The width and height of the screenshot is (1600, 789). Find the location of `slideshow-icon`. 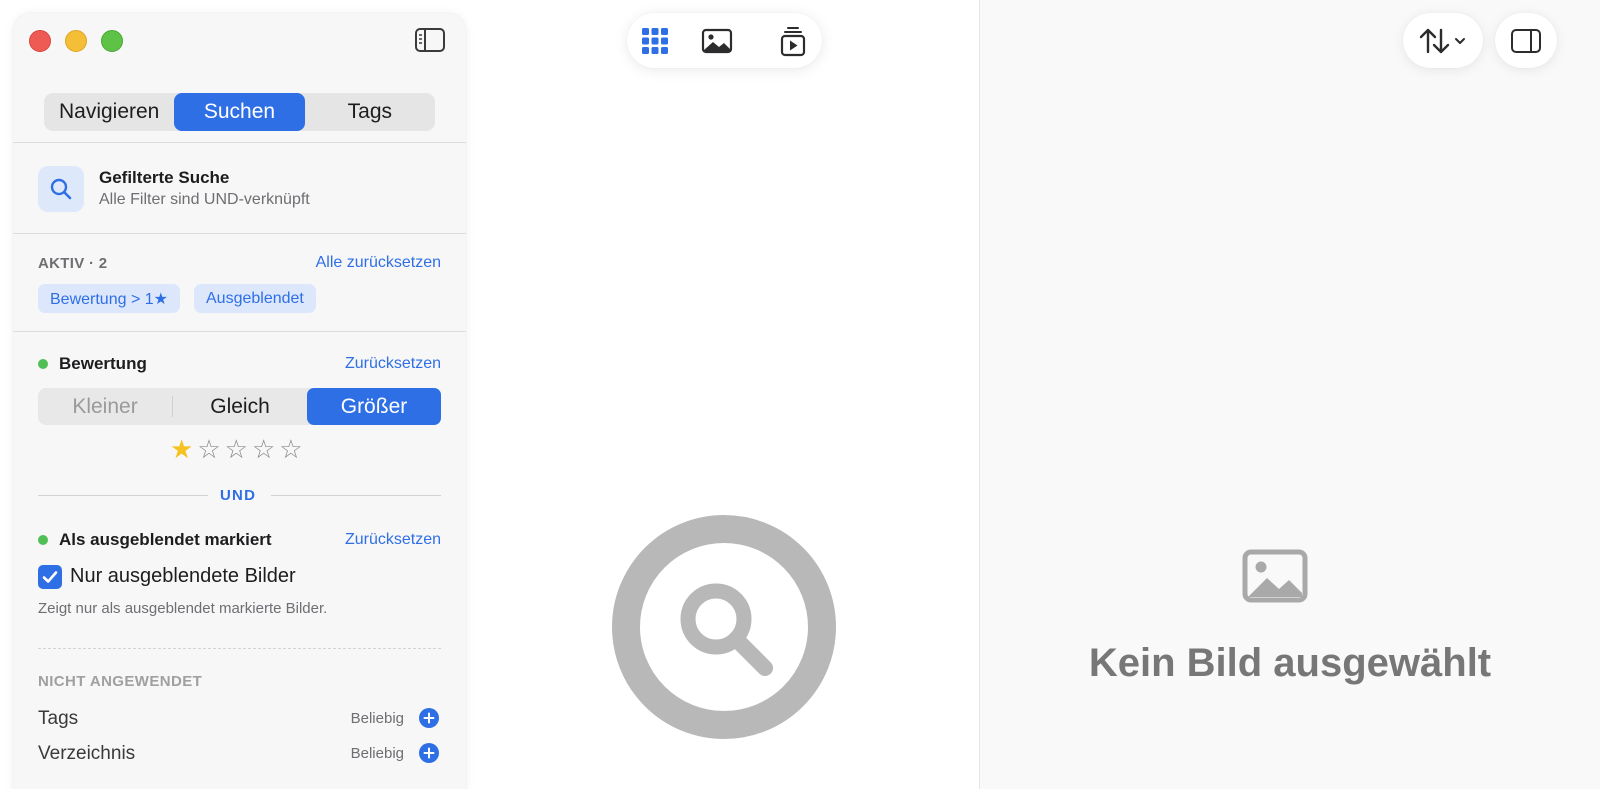

slideshow-icon is located at coordinates (793, 41).